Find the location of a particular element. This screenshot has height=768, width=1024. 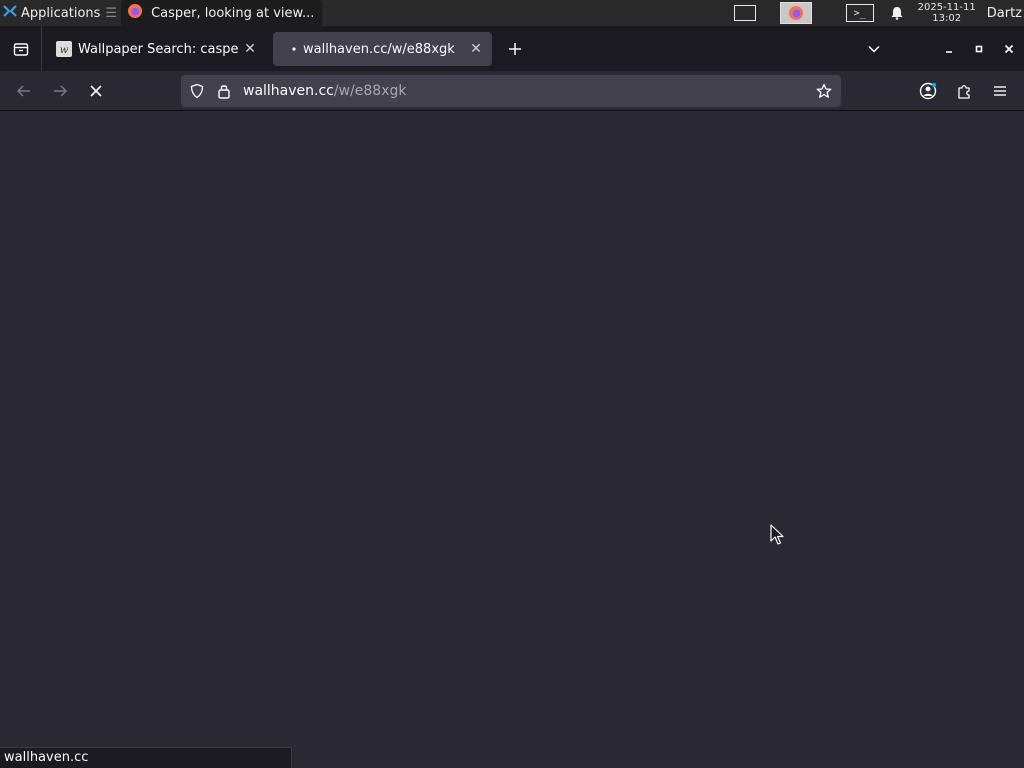

tab-loading-dot-icon is located at coordinates (289, 49).